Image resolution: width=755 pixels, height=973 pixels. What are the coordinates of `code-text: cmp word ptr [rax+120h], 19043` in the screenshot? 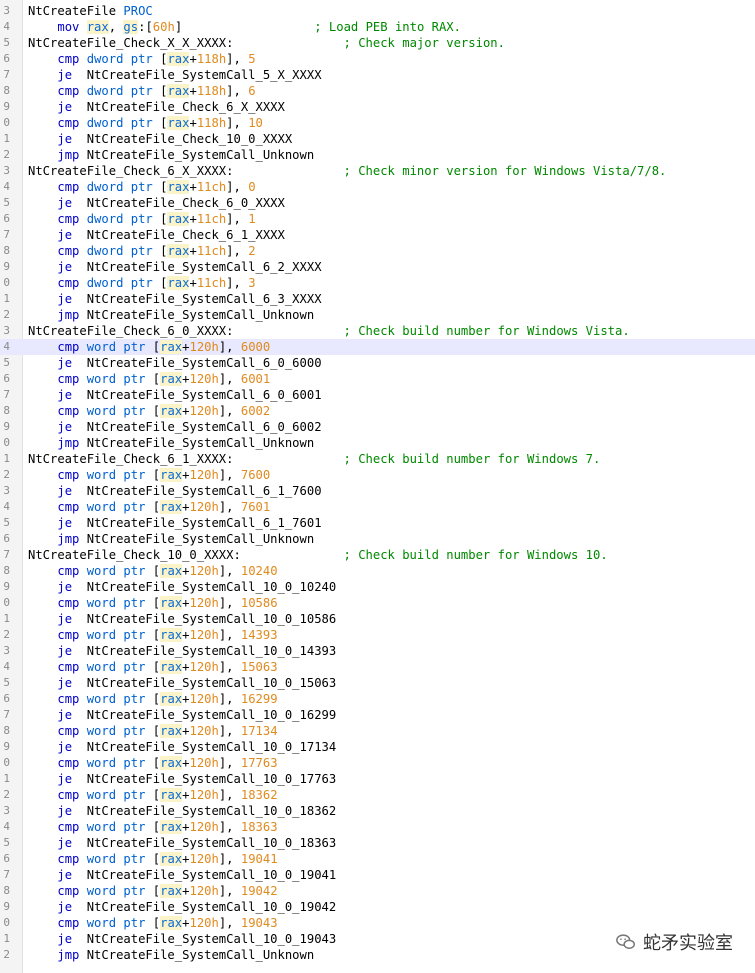 It's located at (153, 923).